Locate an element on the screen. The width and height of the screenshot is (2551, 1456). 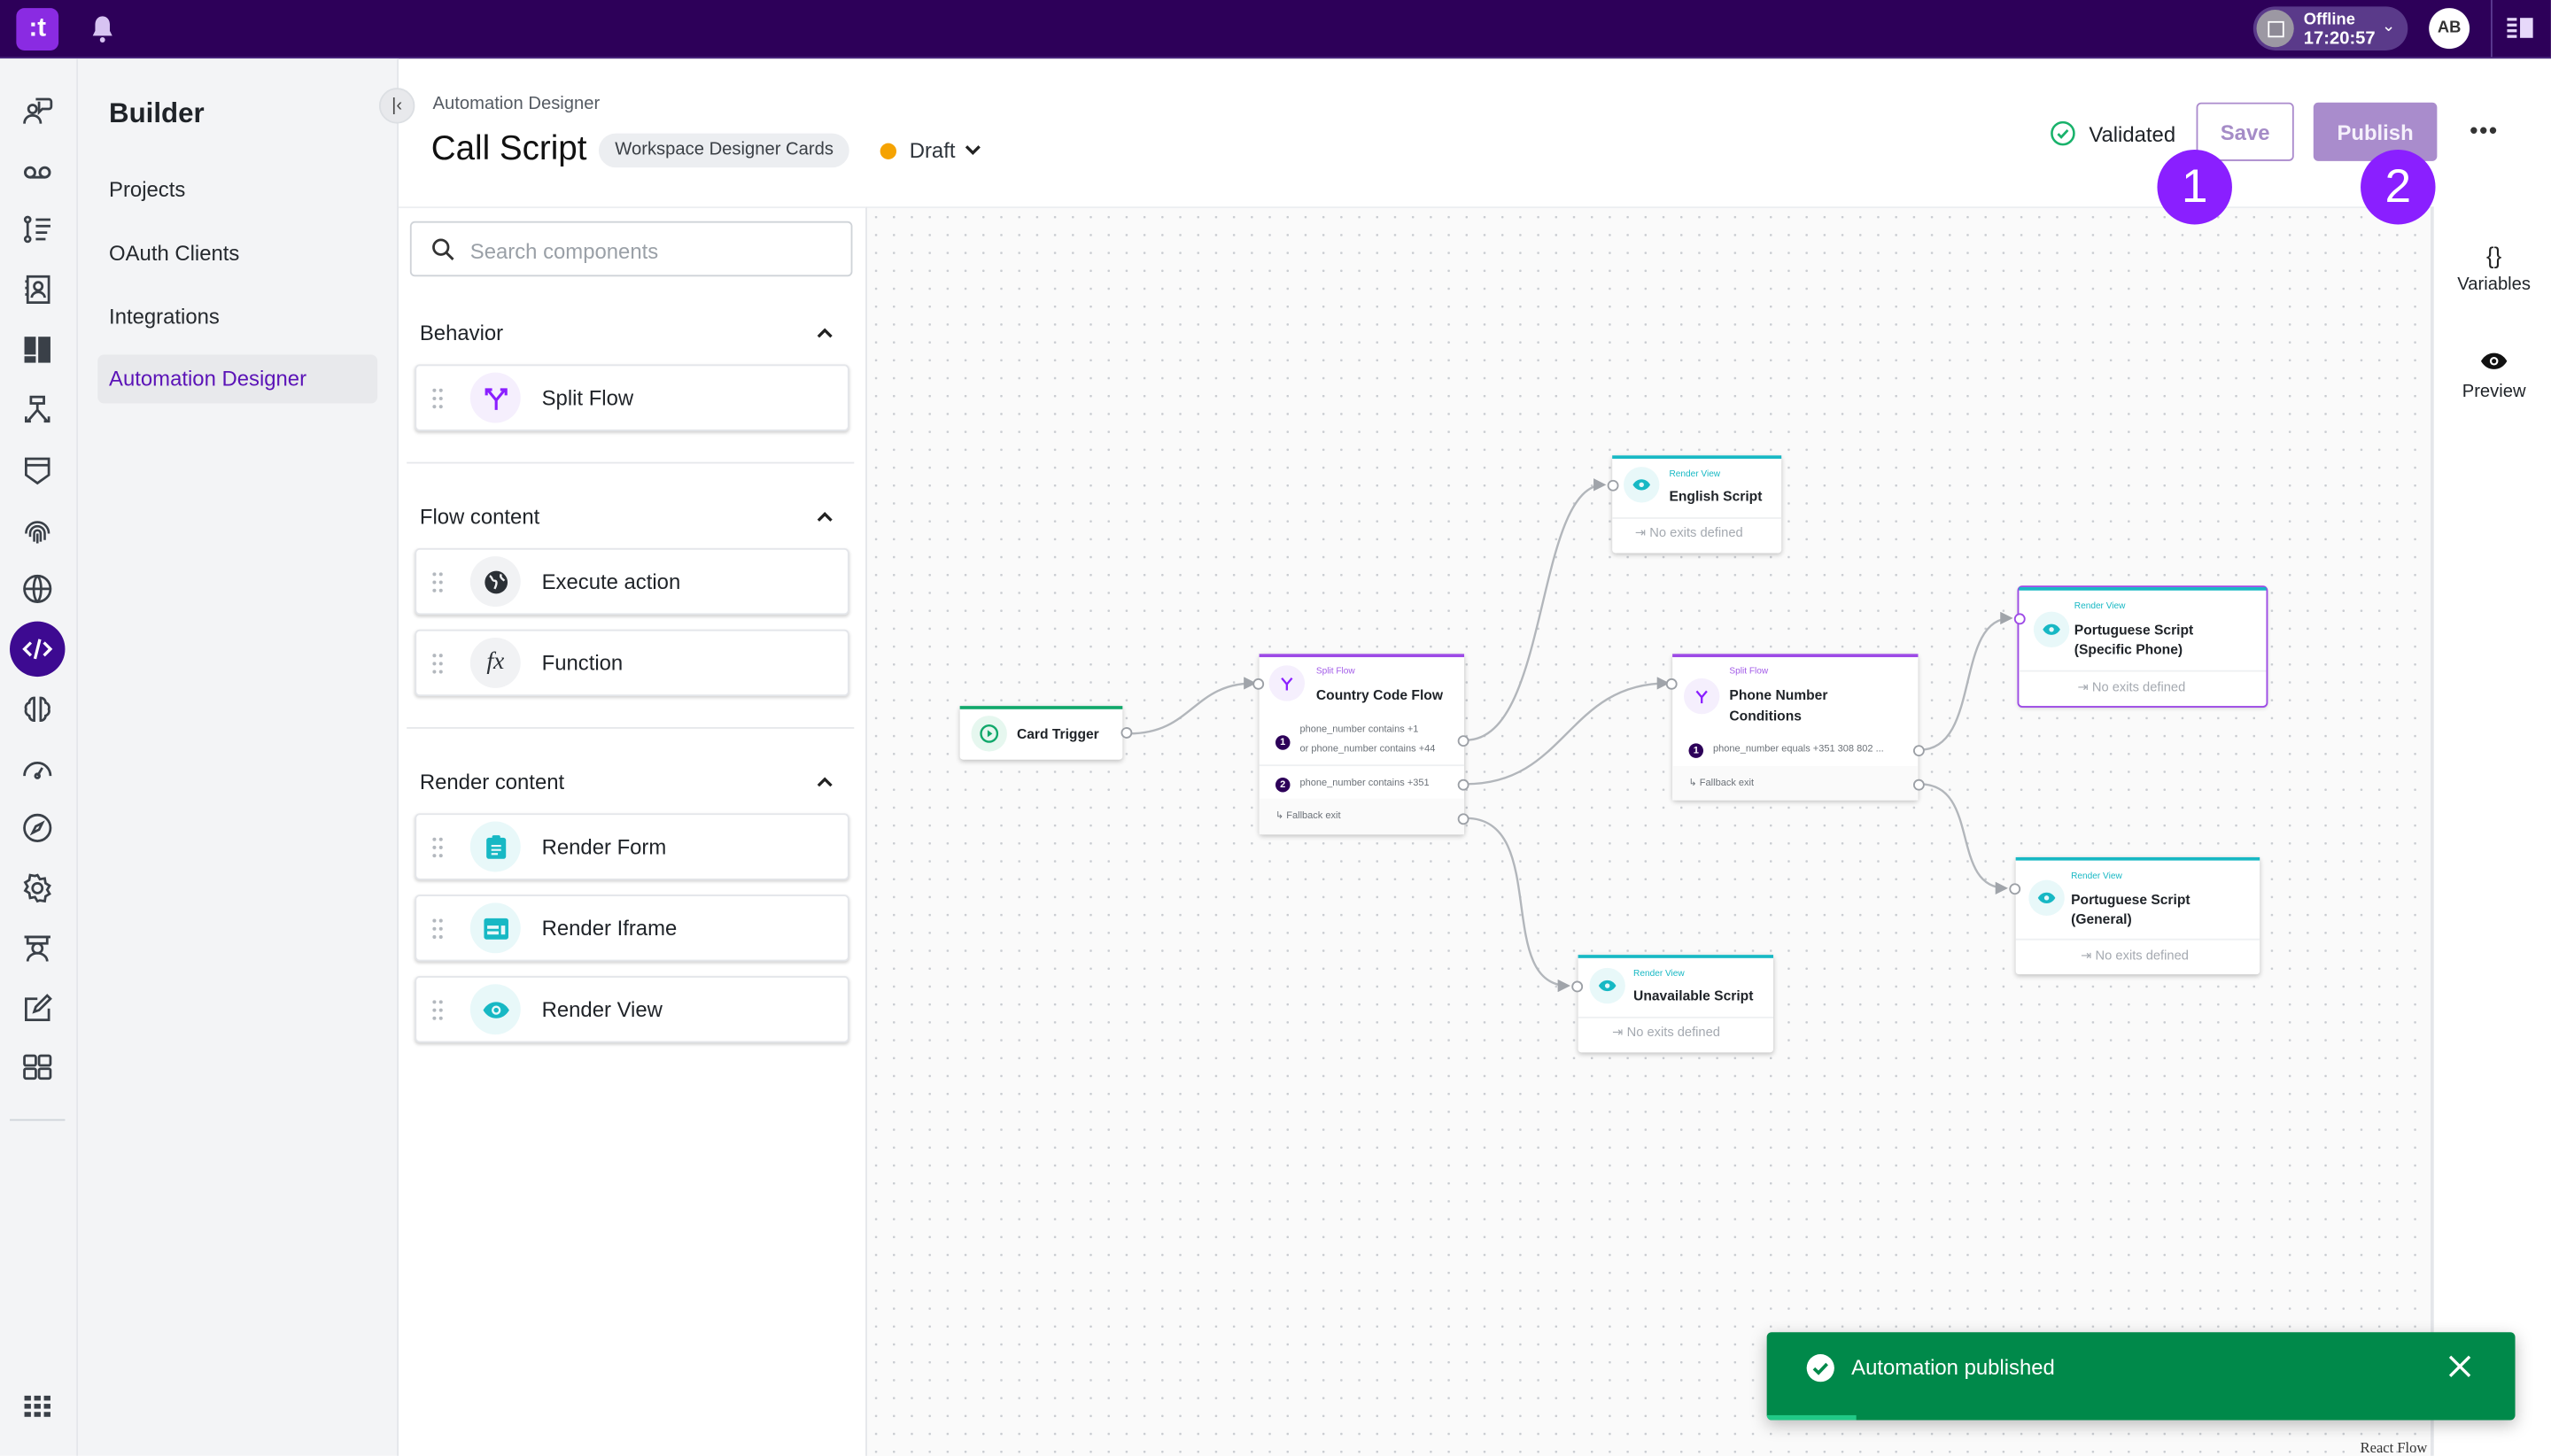
close-icon is located at coordinates (2459, 1366).